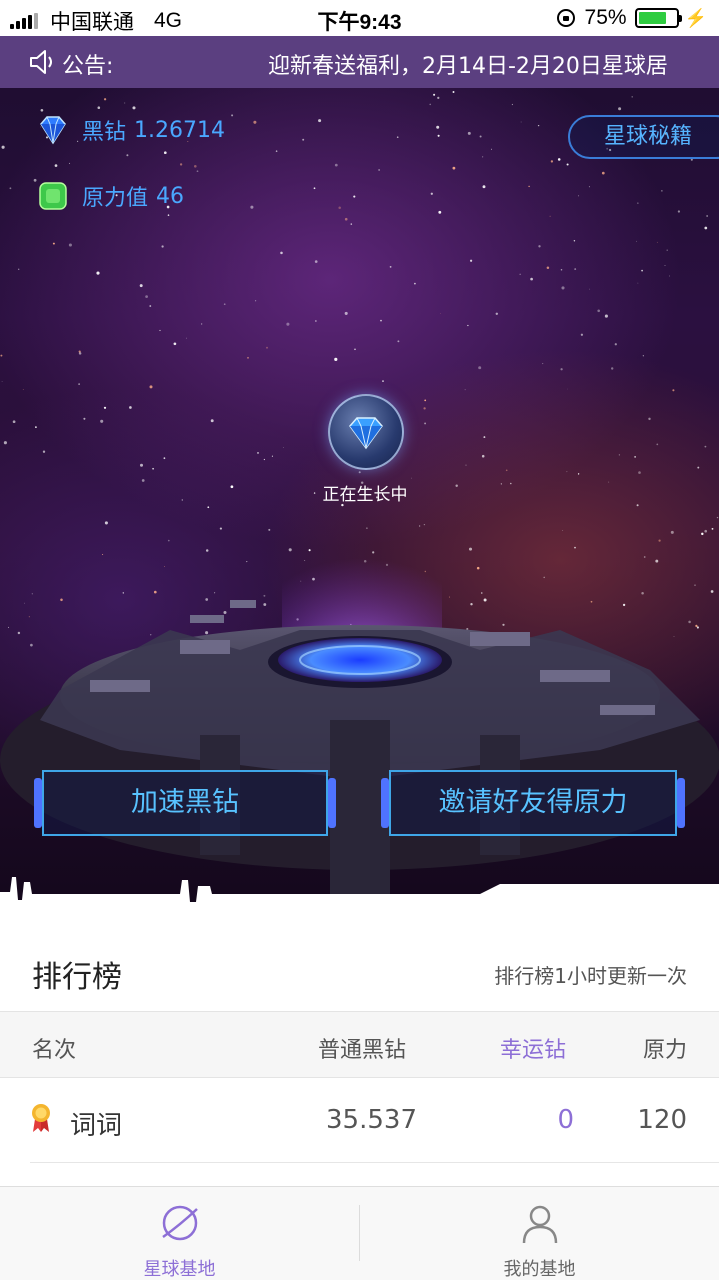 The width and height of the screenshot is (719, 1280). I want to click on speaker-icon, so click(41, 62).